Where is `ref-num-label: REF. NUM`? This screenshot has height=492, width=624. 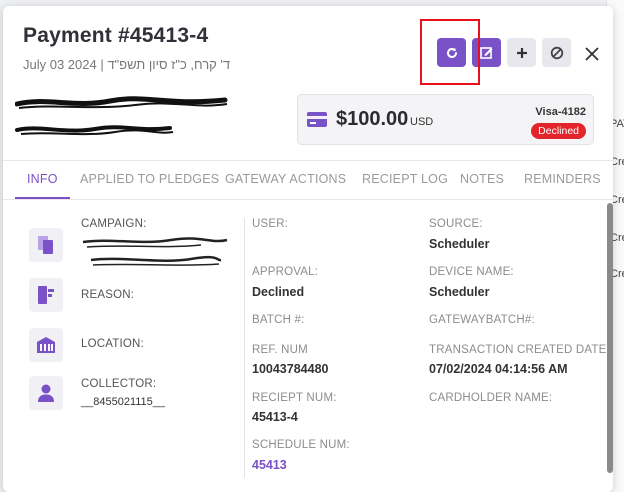
ref-num-label: REF. NUM is located at coordinates (280, 350).